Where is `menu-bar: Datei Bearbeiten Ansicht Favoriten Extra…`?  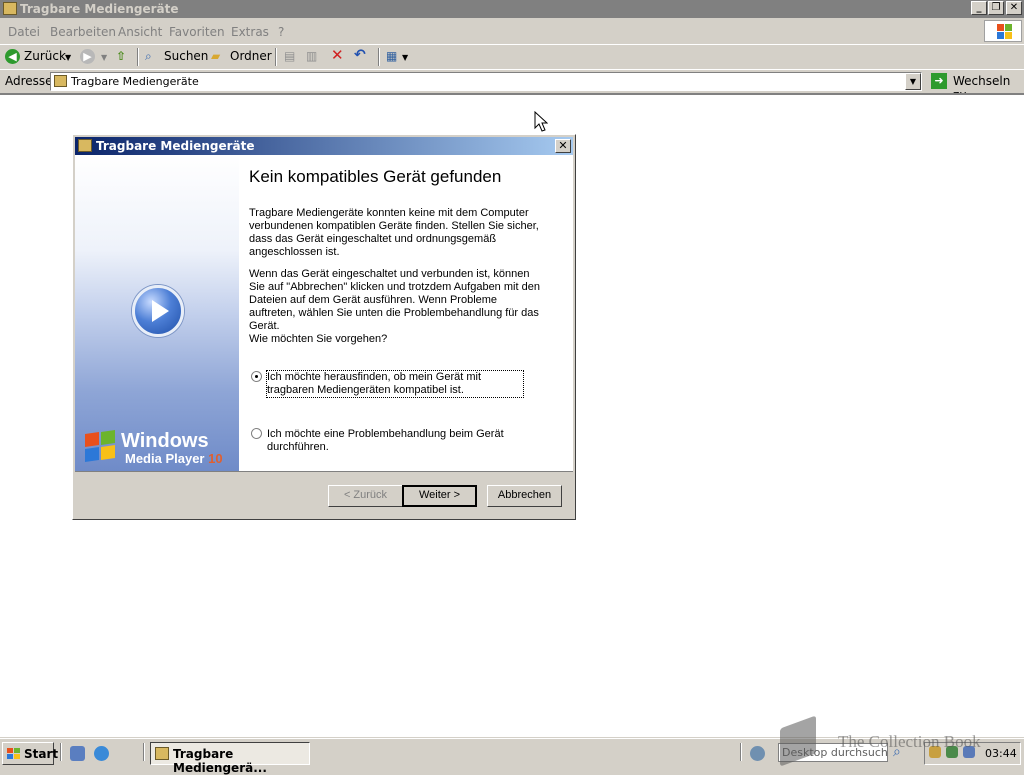
menu-bar: Datei Bearbeiten Ansicht Favoriten Extra… is located at coordinates (512, 31).